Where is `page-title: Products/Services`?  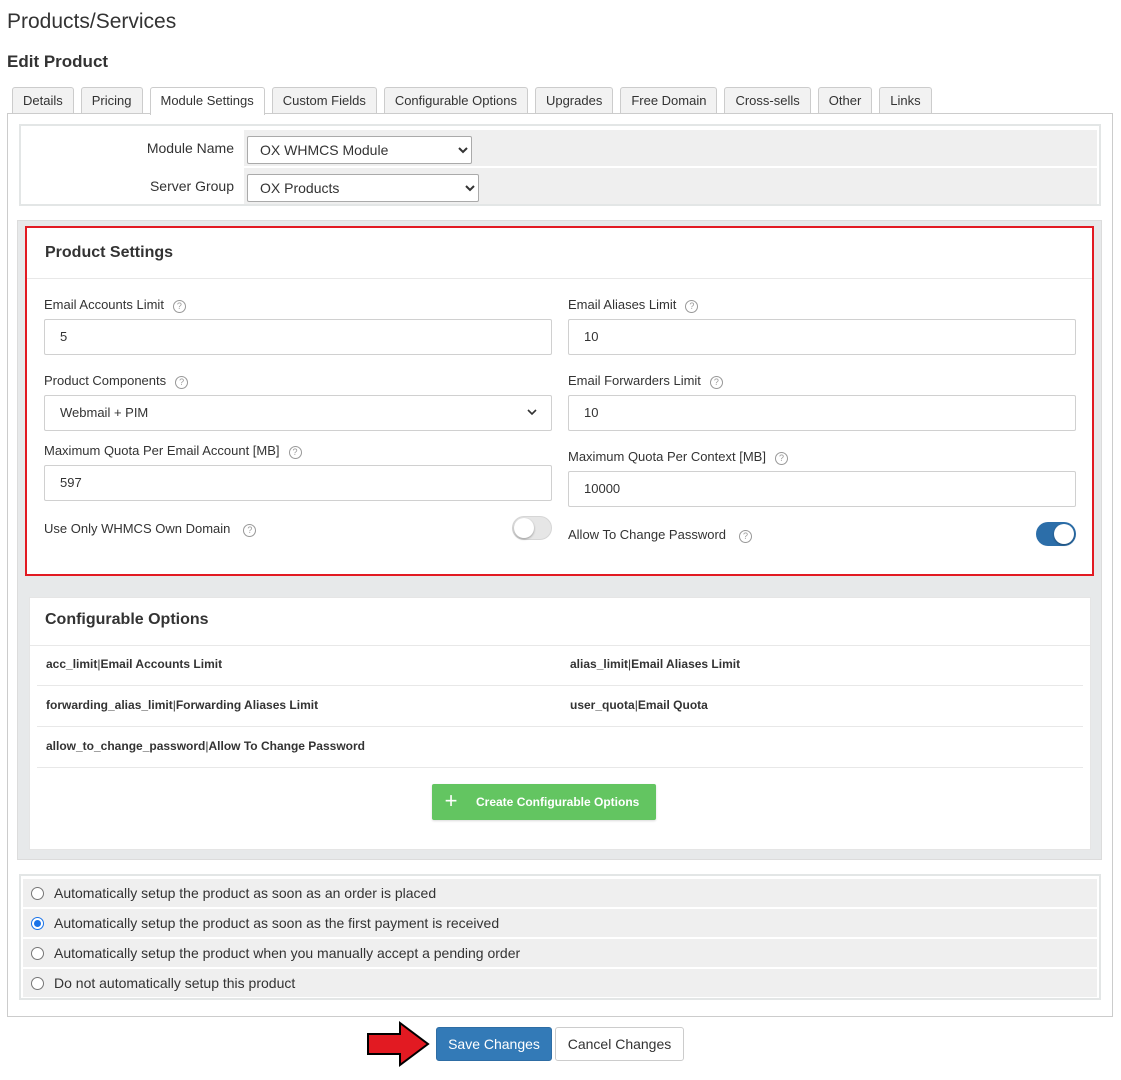
page-title: Products/Services is located at coordinates (92, 21).